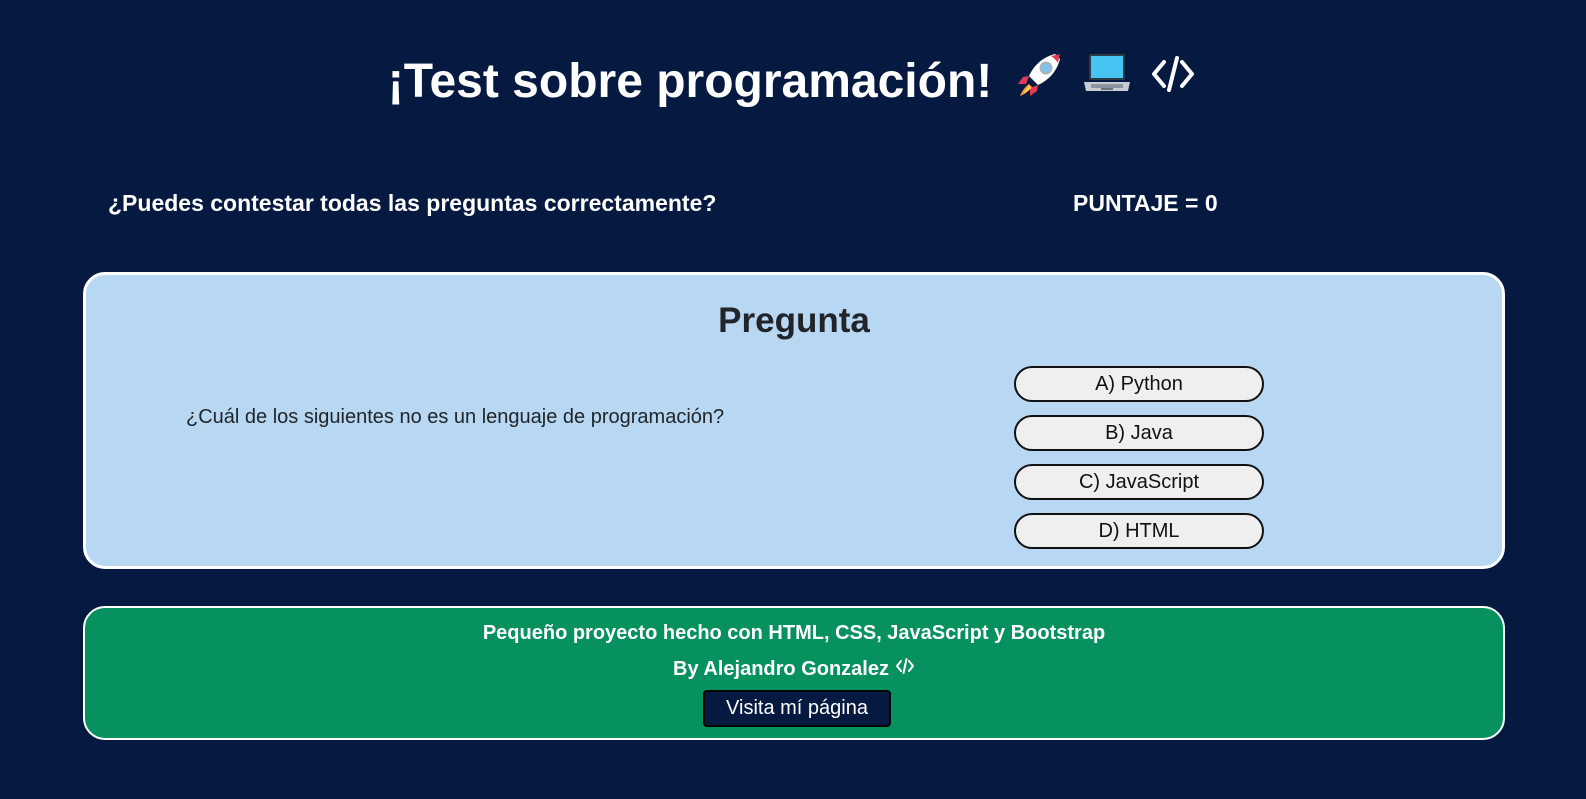  I want to click on title-icons, so click(1106, 82).